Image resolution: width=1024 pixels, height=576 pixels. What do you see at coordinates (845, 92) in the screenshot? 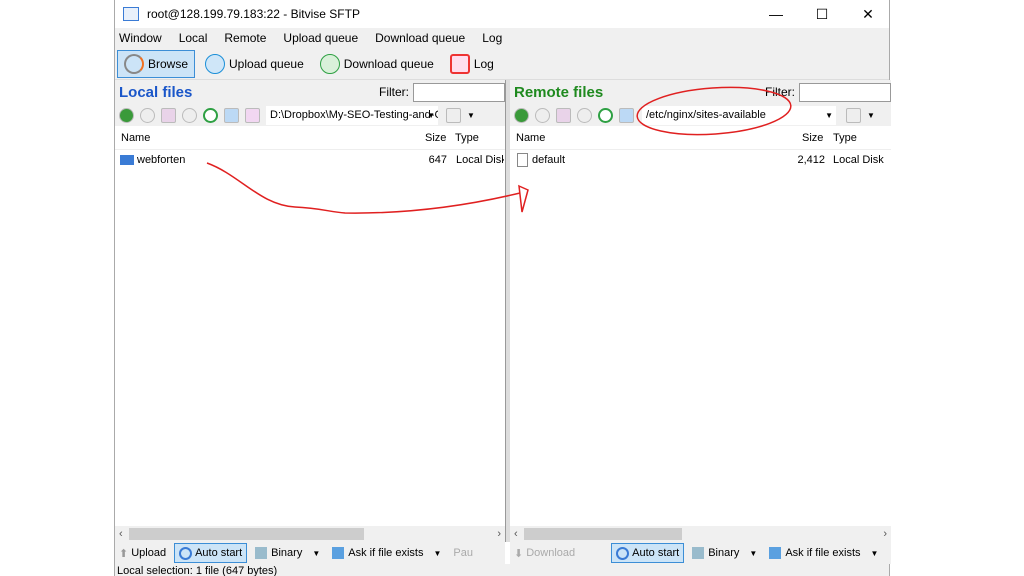
I see `remote-filter-input` at bounding box center [845, 92].